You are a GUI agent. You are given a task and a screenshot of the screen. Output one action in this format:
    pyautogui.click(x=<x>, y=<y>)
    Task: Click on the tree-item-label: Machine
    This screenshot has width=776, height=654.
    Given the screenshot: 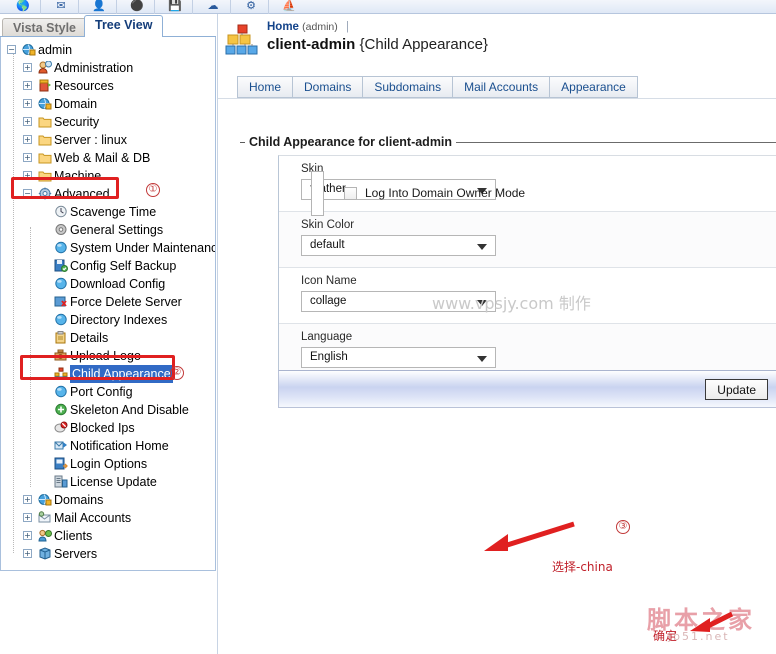 What is the action you would take?
    pyautogui.click(x=78, y=176)
    